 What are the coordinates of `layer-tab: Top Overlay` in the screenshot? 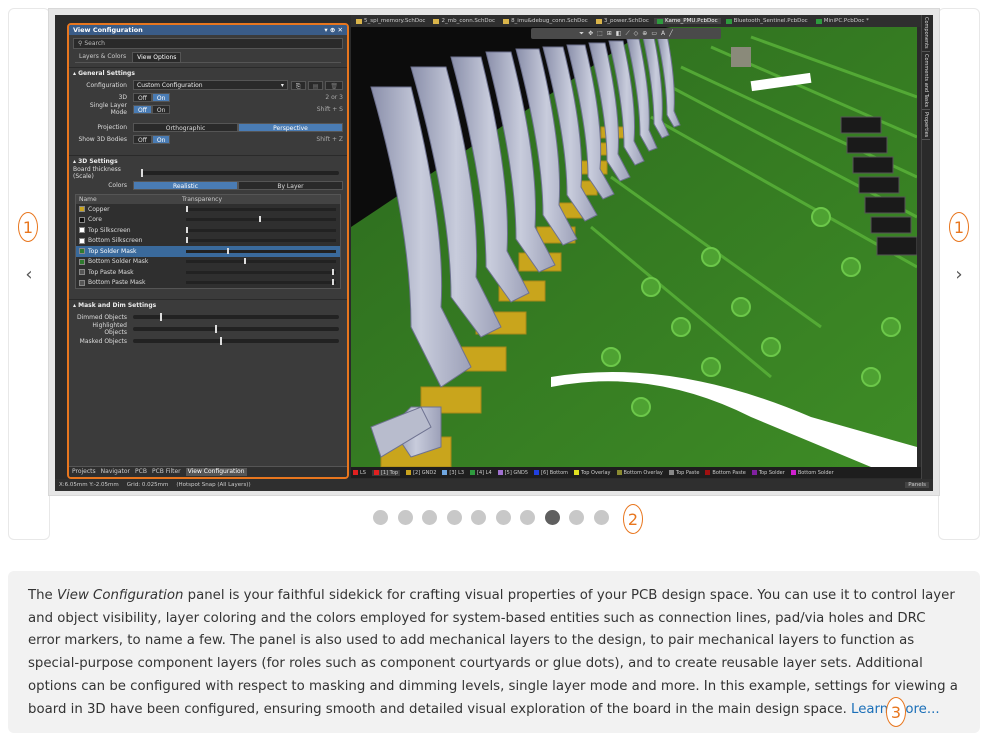 It's located at (592, 473).